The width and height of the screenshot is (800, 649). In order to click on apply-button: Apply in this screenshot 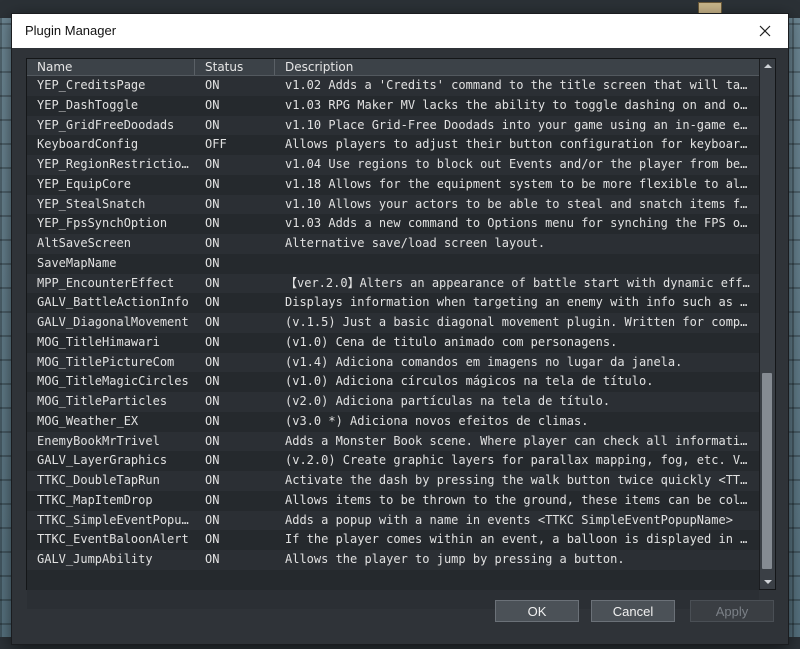, I will do `click(732, 611)`.